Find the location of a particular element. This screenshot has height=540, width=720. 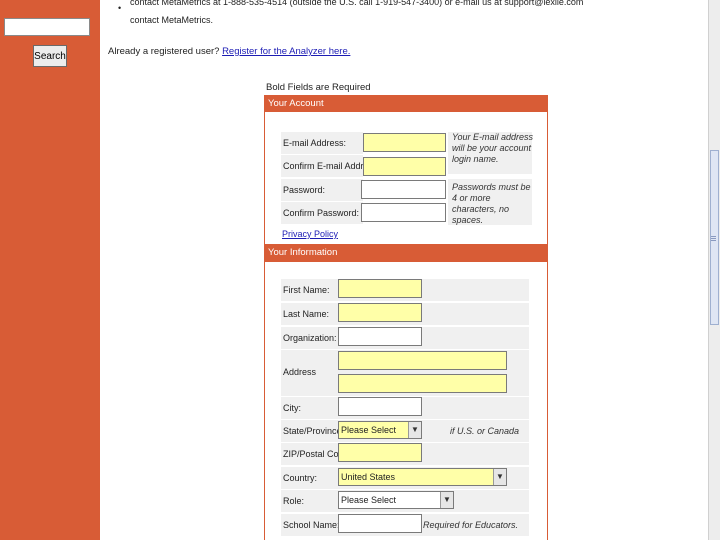

role-select: Please Select ▼ is located at coordinates (396, 500).